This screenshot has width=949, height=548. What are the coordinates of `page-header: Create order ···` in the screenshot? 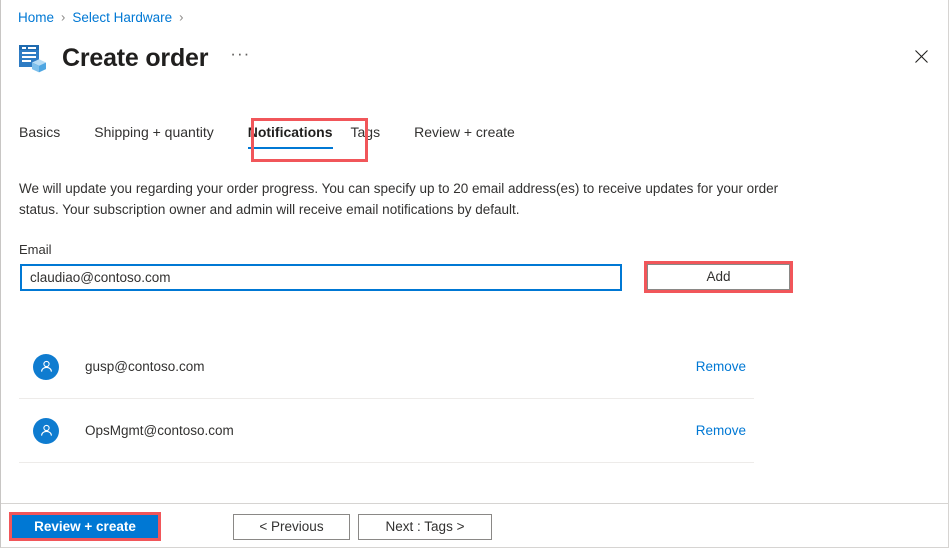 It's located at (134, 58).